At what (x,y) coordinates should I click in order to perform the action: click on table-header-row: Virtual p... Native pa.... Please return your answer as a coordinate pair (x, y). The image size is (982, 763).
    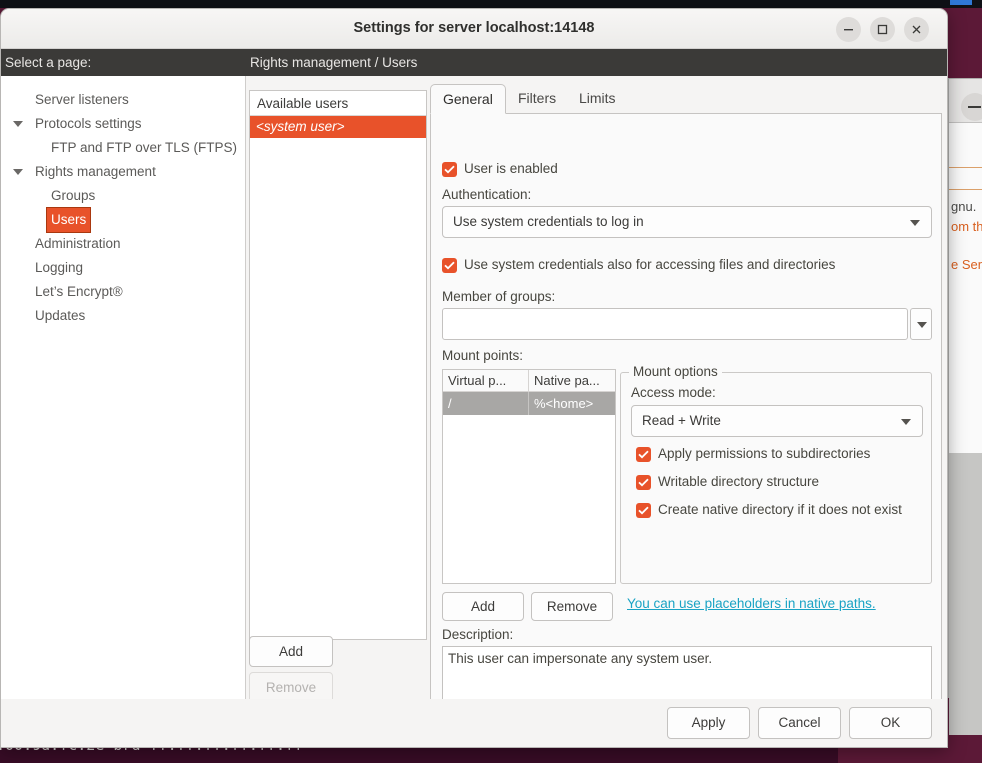
    Looking at the image, I should click on (529, 381).